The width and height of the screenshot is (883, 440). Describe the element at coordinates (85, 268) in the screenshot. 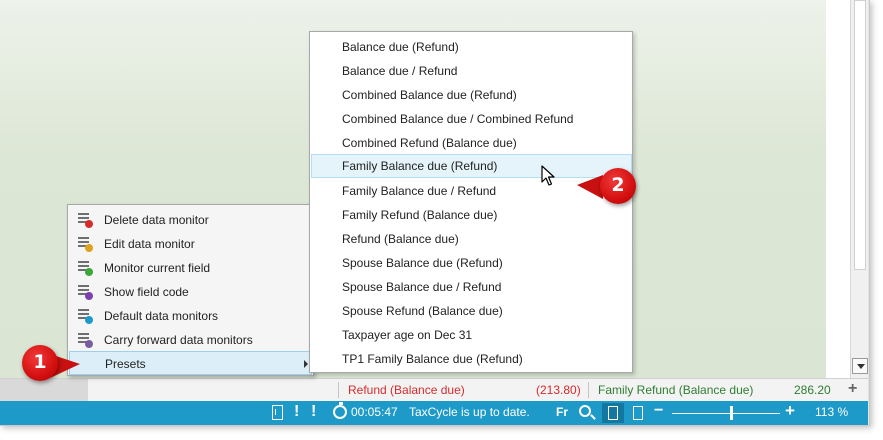

I see `add-monitor-icon` at that location.